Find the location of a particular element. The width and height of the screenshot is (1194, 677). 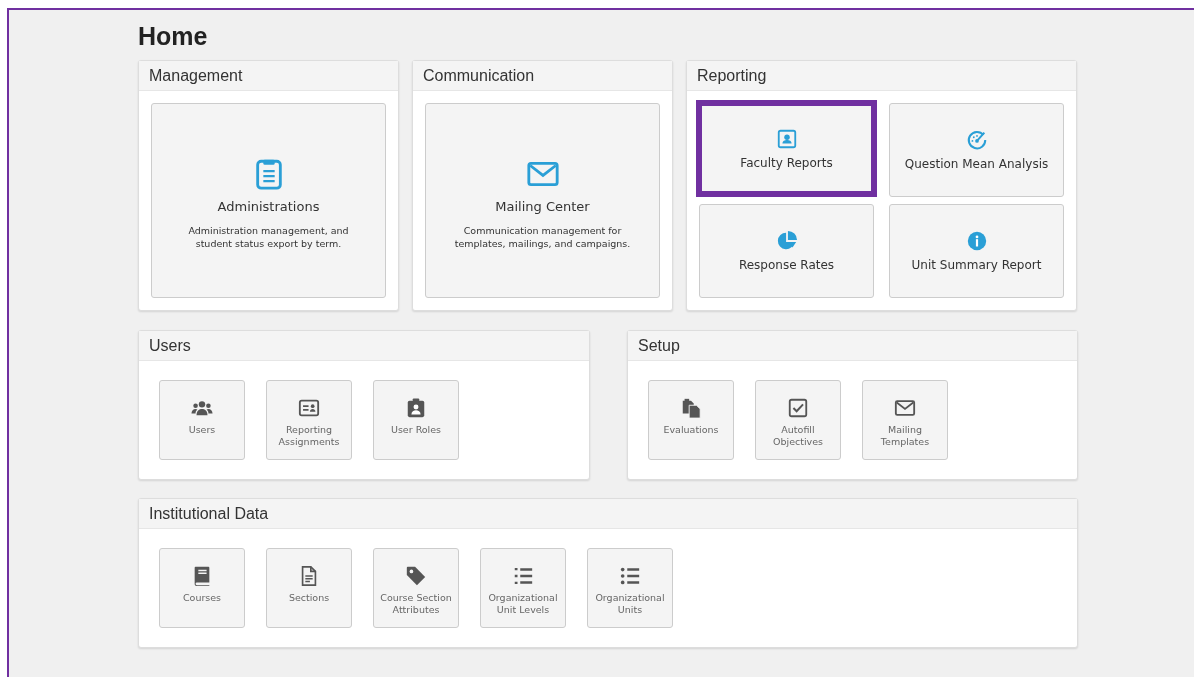

tile-label: Mailing Templates is located at coordinates (905, 436).